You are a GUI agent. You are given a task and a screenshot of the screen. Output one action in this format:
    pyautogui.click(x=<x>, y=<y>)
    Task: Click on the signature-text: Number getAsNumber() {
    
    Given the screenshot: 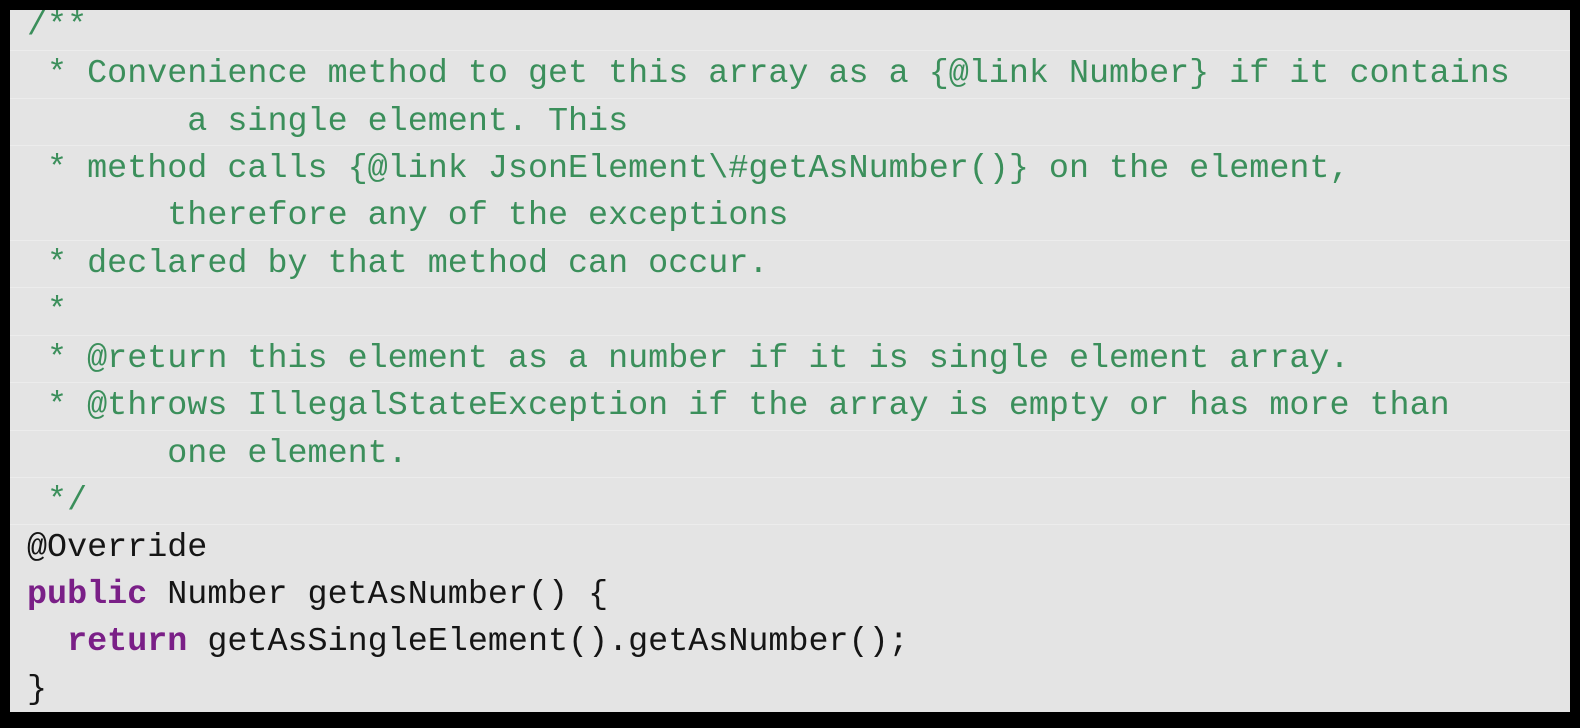 What is the action you would take?
    pyautogui.click(x=378, y=594)
    